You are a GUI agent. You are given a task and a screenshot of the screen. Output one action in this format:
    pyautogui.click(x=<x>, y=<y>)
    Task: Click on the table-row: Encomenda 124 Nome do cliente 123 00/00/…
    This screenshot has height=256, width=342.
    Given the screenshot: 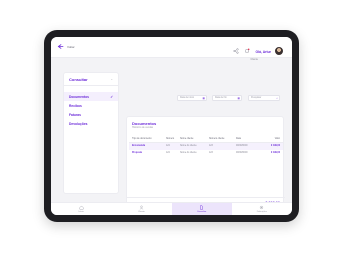 What is the action you would take?
    pyautogui.click(x=206, y=146)
    